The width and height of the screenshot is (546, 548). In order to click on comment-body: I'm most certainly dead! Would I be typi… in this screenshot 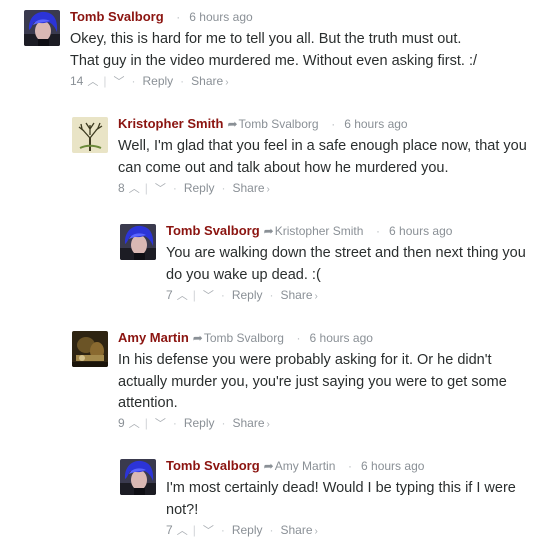, I will do `click(341, 499)`.